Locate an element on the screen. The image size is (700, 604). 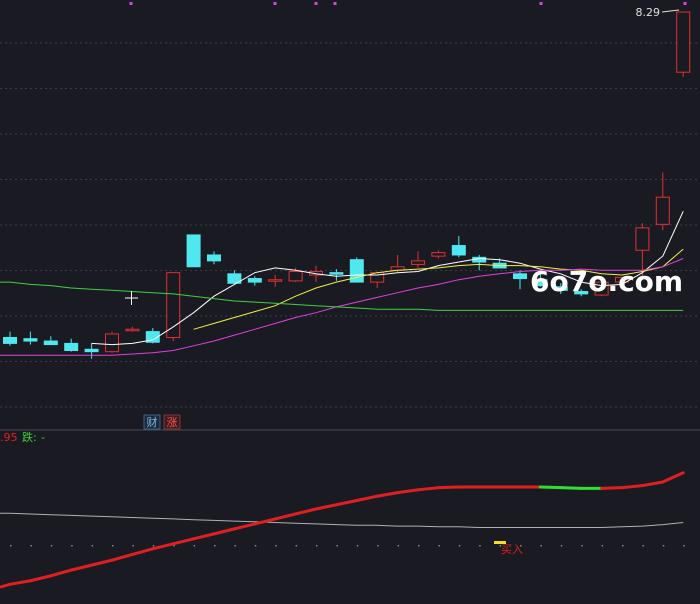
cai-marker: 财 is located at coordinates (152, 422).